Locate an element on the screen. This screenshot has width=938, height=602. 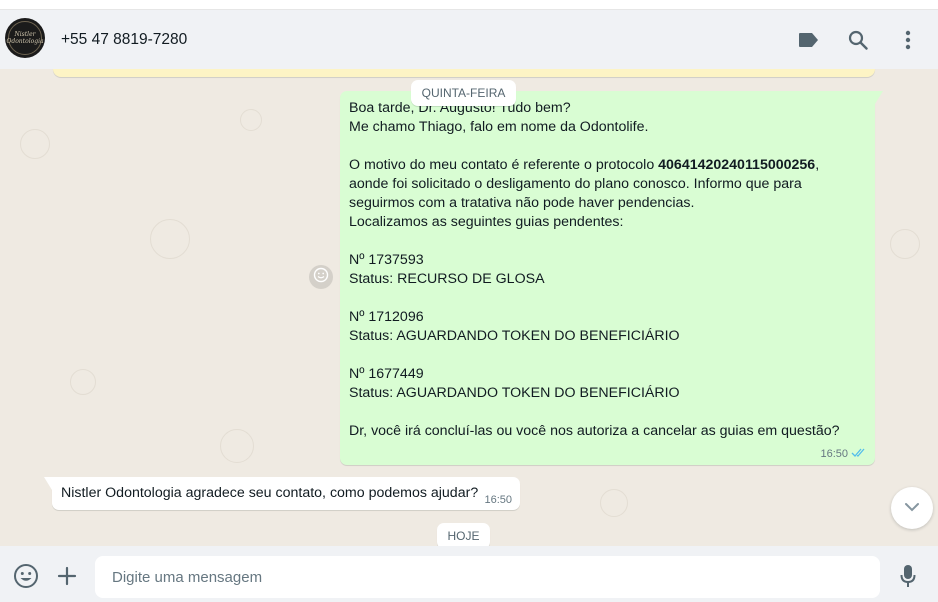
avatar: Nistler Odontologia is located at coordinates (25, 38).